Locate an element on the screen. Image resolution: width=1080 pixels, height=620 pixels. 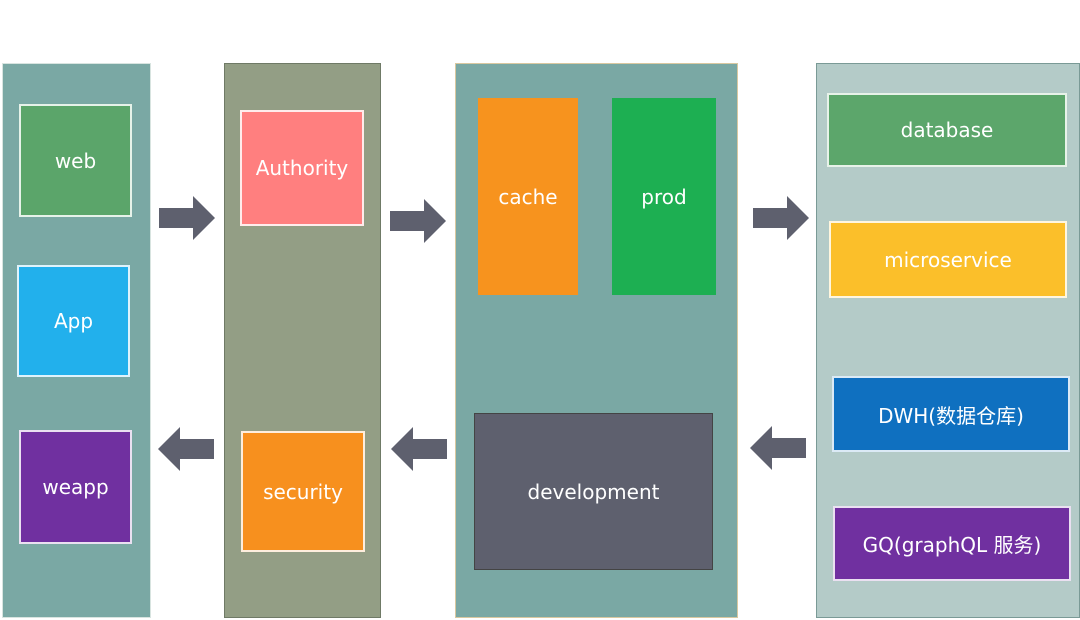
authority-box: Authority is located at coordinates (302, 168).